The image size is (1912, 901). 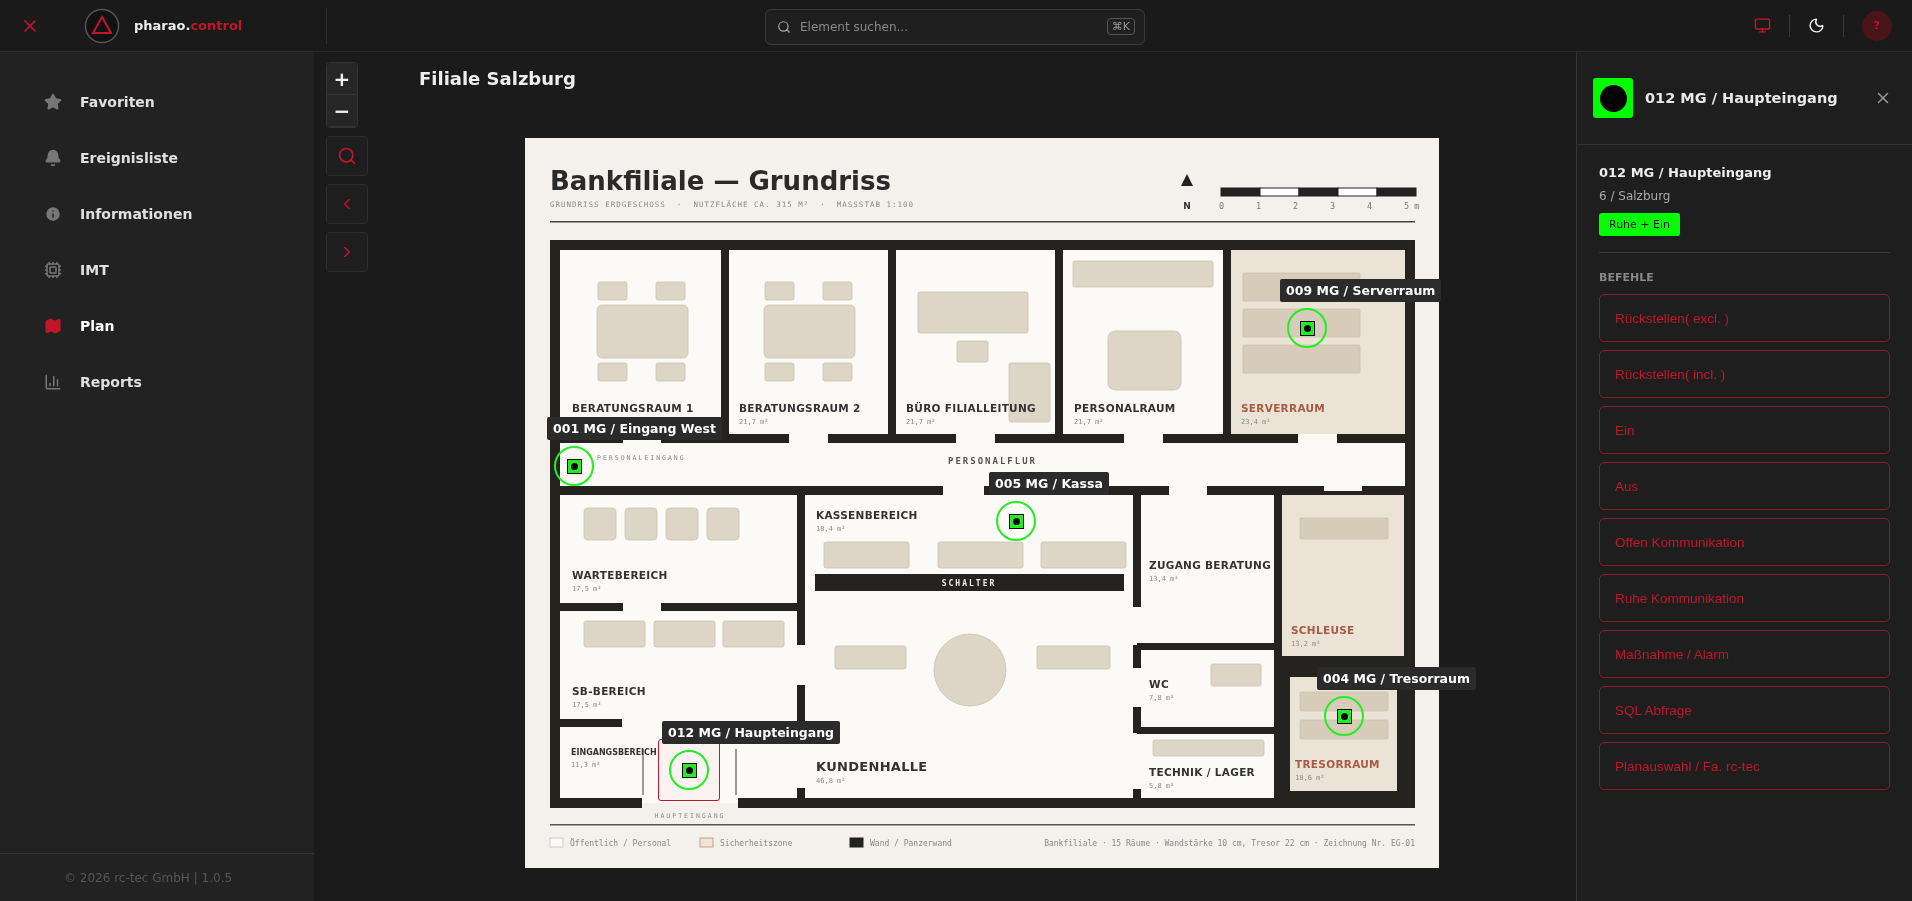 What do you see at coordinates (1744, 766) in the screenshot?
I see `command-button: Planauswahl / Fa. rc-tec` at bounding box center [1744, 766].